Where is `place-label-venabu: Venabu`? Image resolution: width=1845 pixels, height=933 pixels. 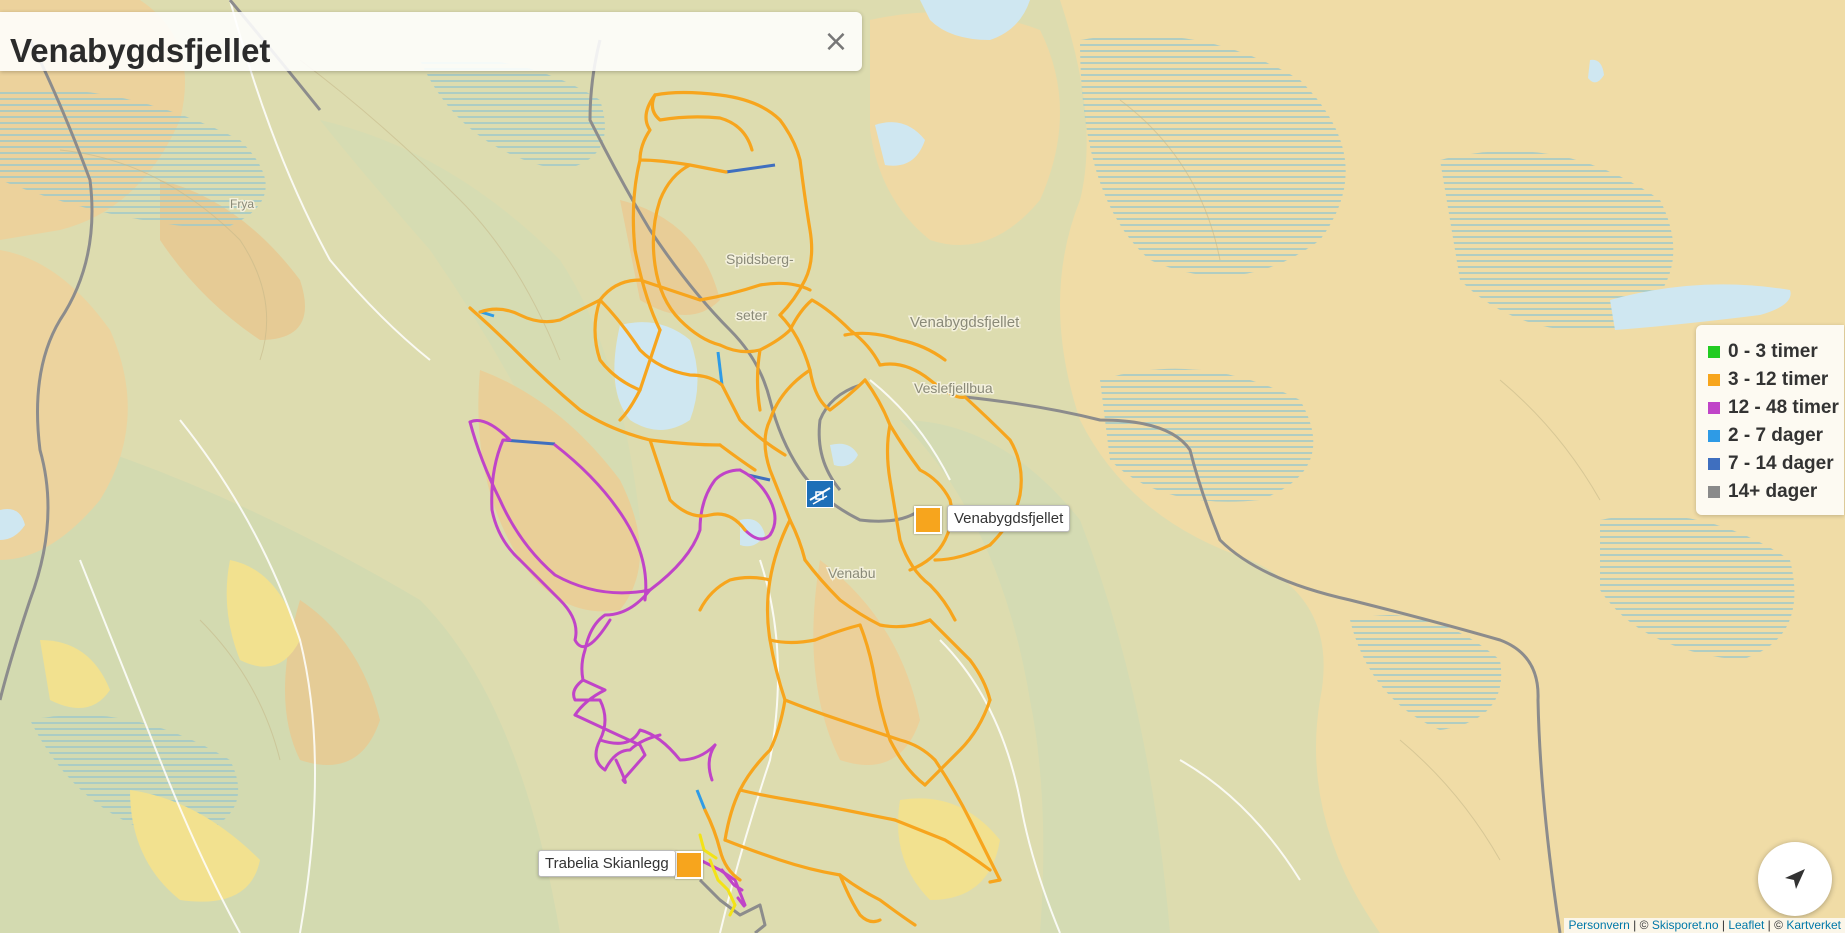
place-label-venabu: Venabu is located at coordinates (852, 573).